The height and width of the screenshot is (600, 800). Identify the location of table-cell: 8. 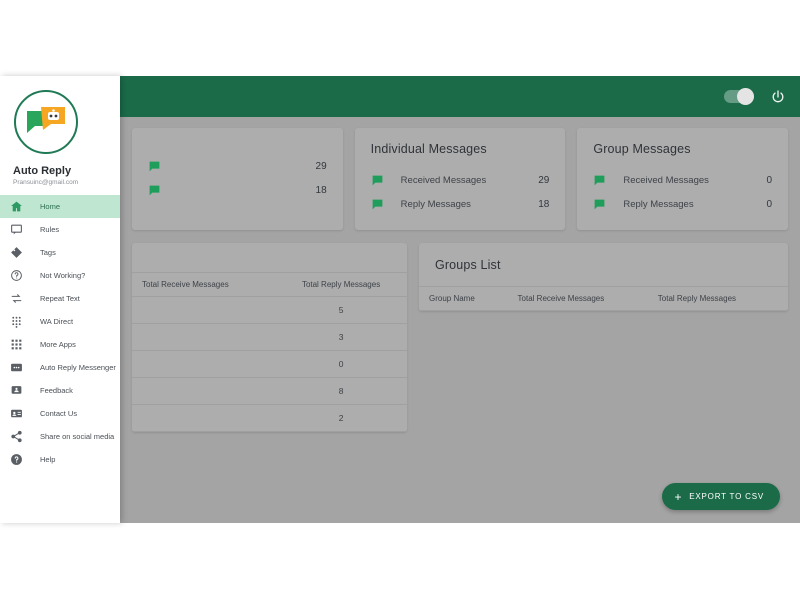
(341, 391).